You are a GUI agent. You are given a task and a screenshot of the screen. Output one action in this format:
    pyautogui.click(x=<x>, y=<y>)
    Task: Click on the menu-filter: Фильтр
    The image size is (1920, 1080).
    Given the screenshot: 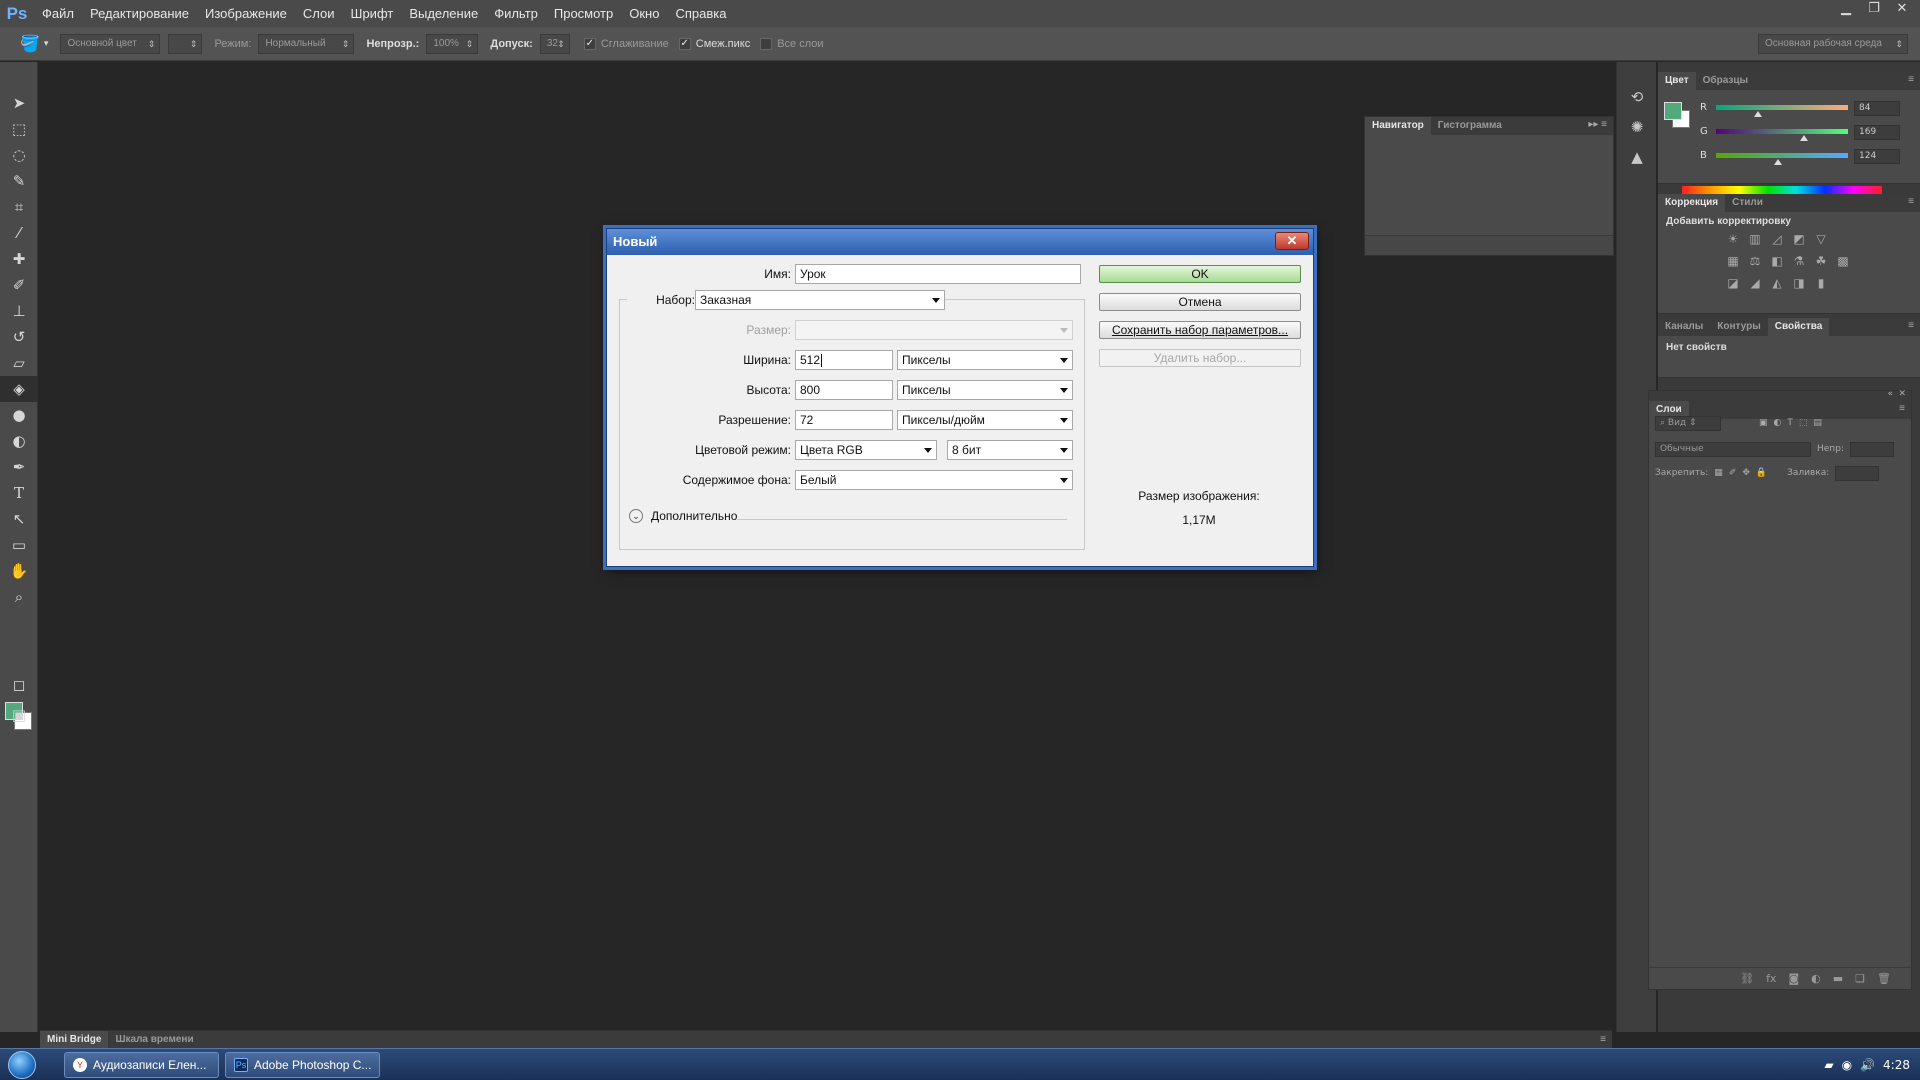 What is the action you would take?
    pyautogui.click(x=516, y=13)
    